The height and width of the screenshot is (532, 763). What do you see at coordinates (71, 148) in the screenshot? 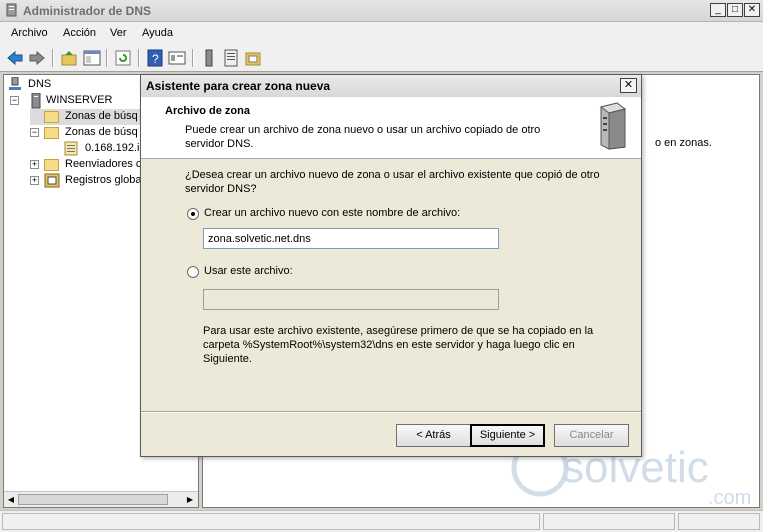
I see `zone-file-icon` at bounding box center [71, 148].